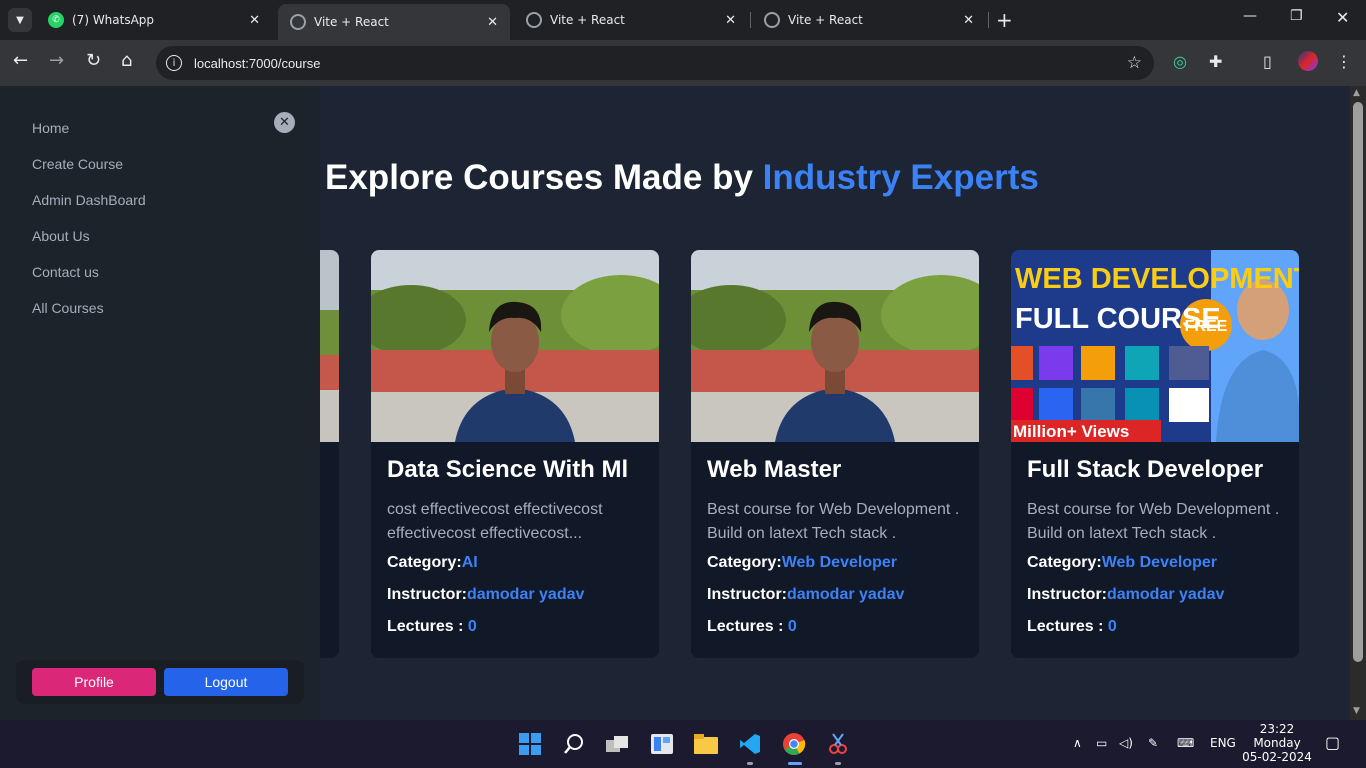 The height and width of the screenshot is (768, 1366). I want to click on course-category: Category:AI, so click(432, 562).